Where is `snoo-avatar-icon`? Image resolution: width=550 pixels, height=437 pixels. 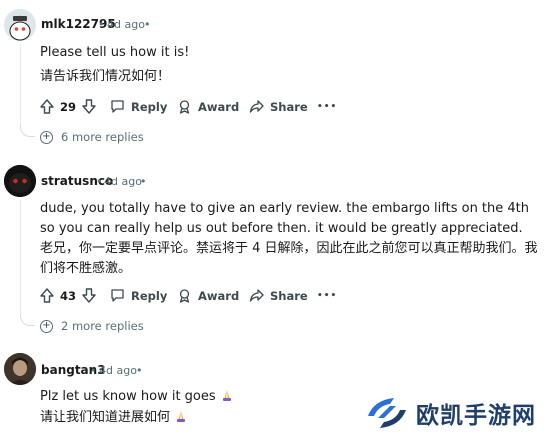
snoo-avatar-icon is located at coordinates (20, 25).